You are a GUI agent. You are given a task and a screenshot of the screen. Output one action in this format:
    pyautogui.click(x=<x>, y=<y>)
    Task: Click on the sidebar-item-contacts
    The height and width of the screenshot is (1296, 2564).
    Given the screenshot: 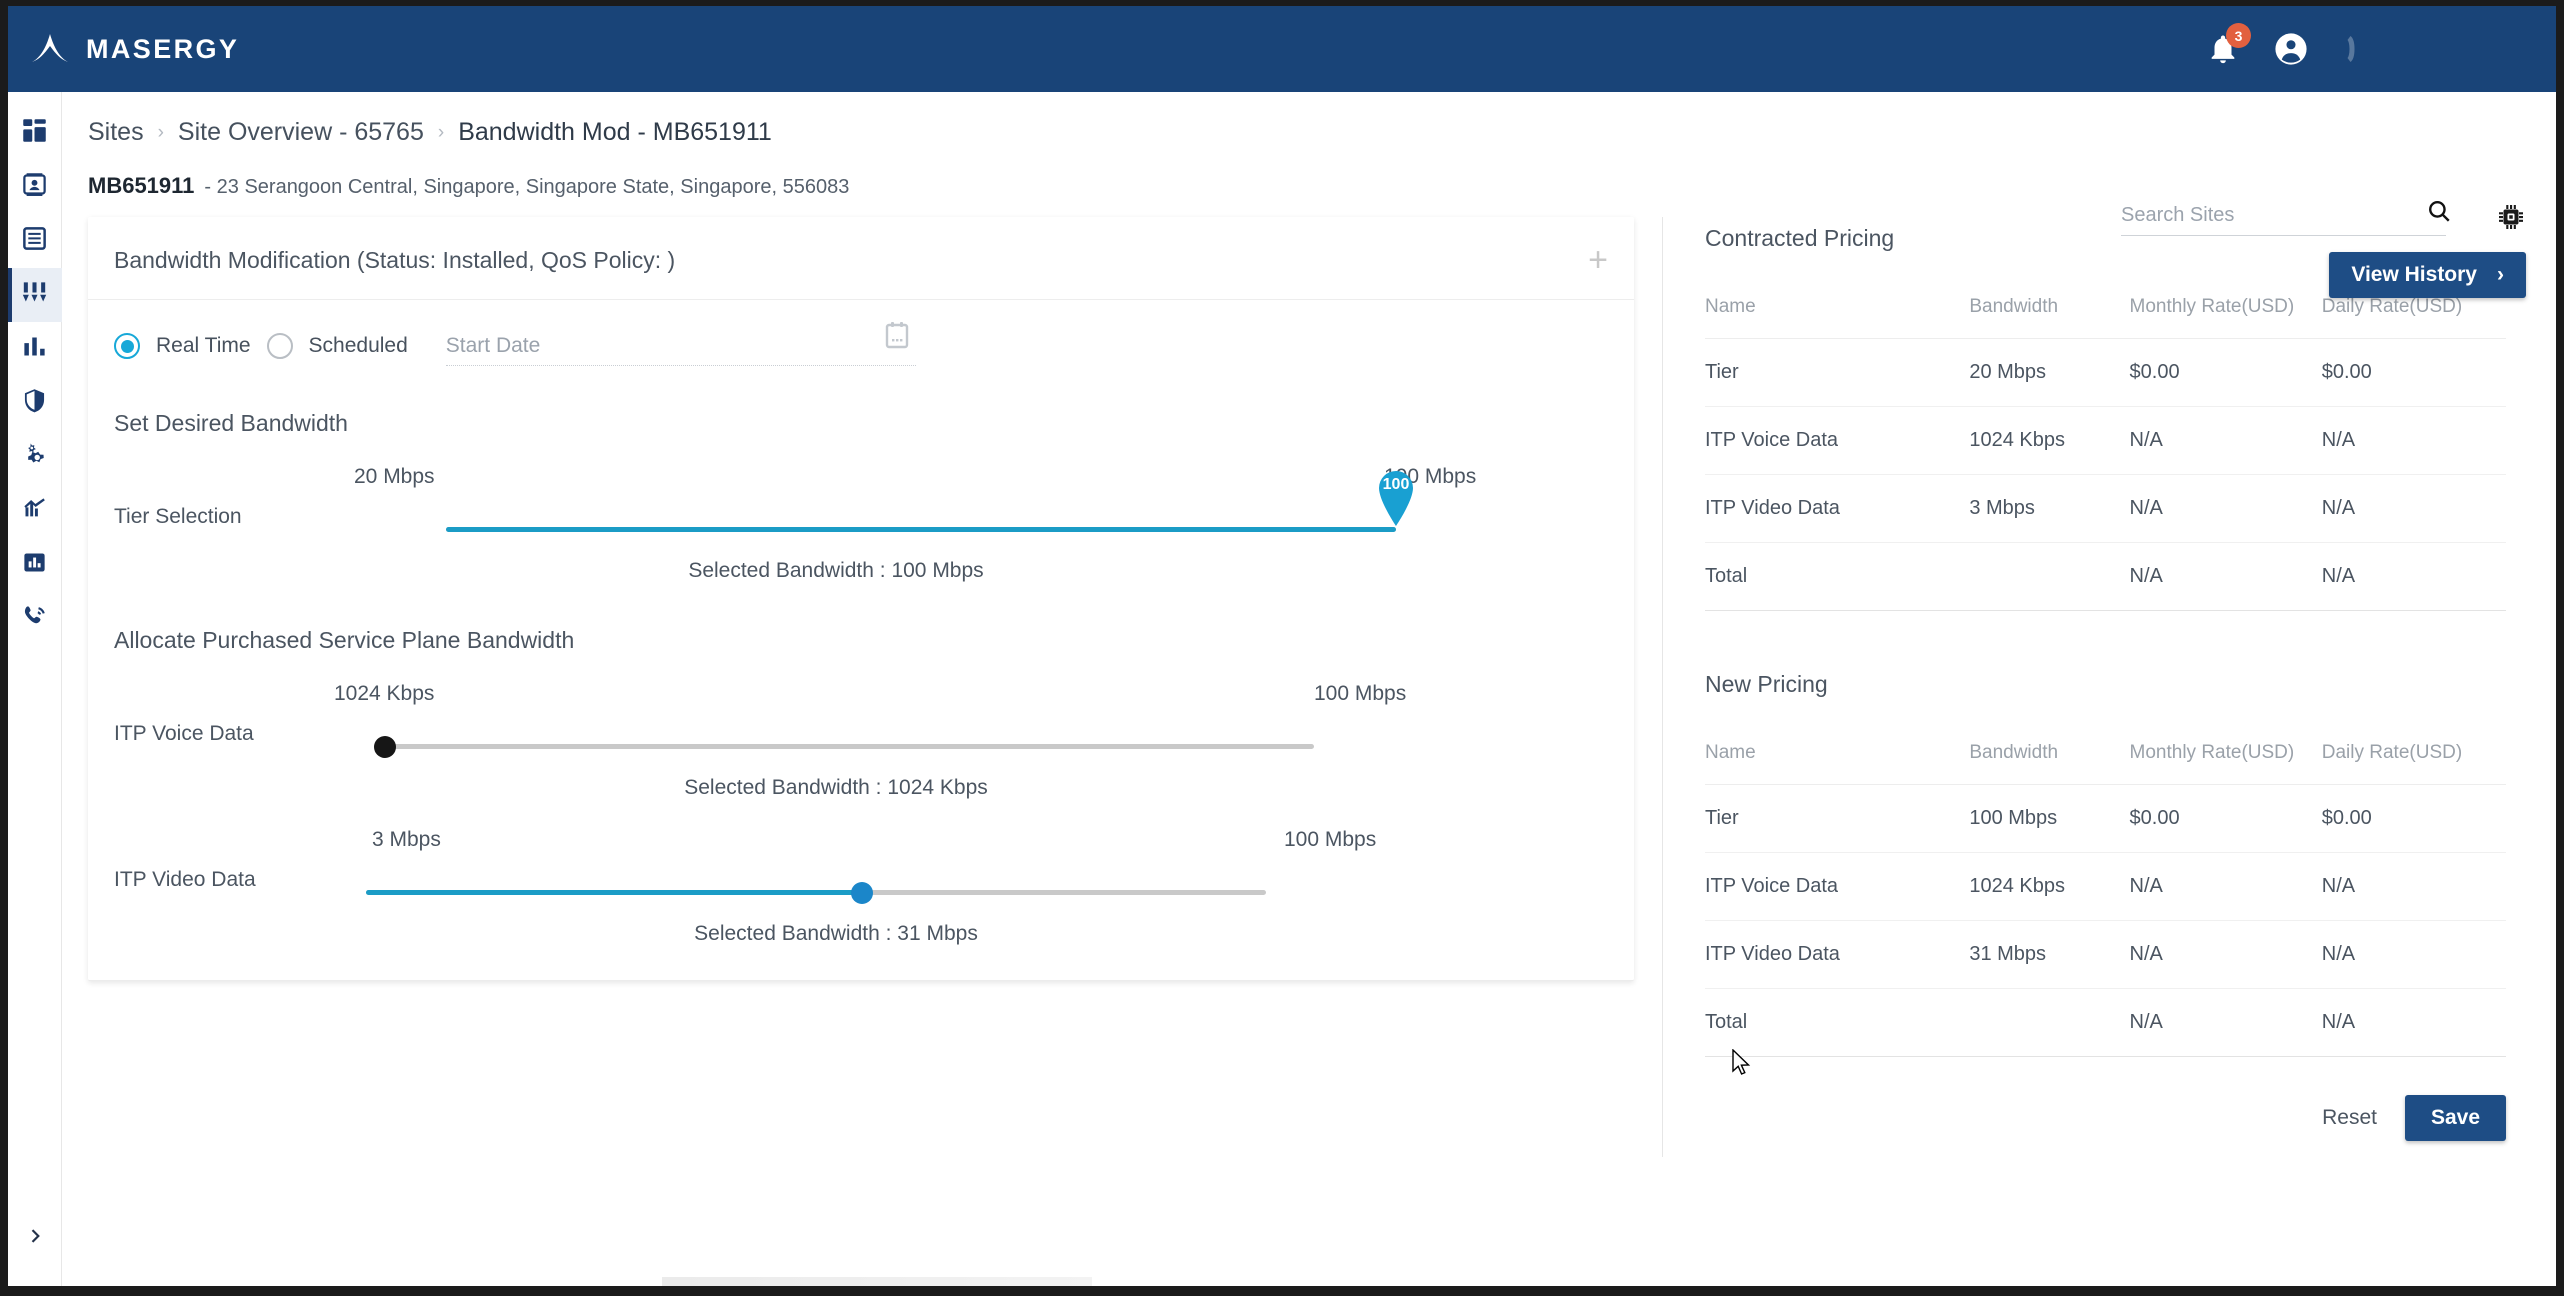 What is the action you would take?
    pyautogui.click(x=35, y=187)
    